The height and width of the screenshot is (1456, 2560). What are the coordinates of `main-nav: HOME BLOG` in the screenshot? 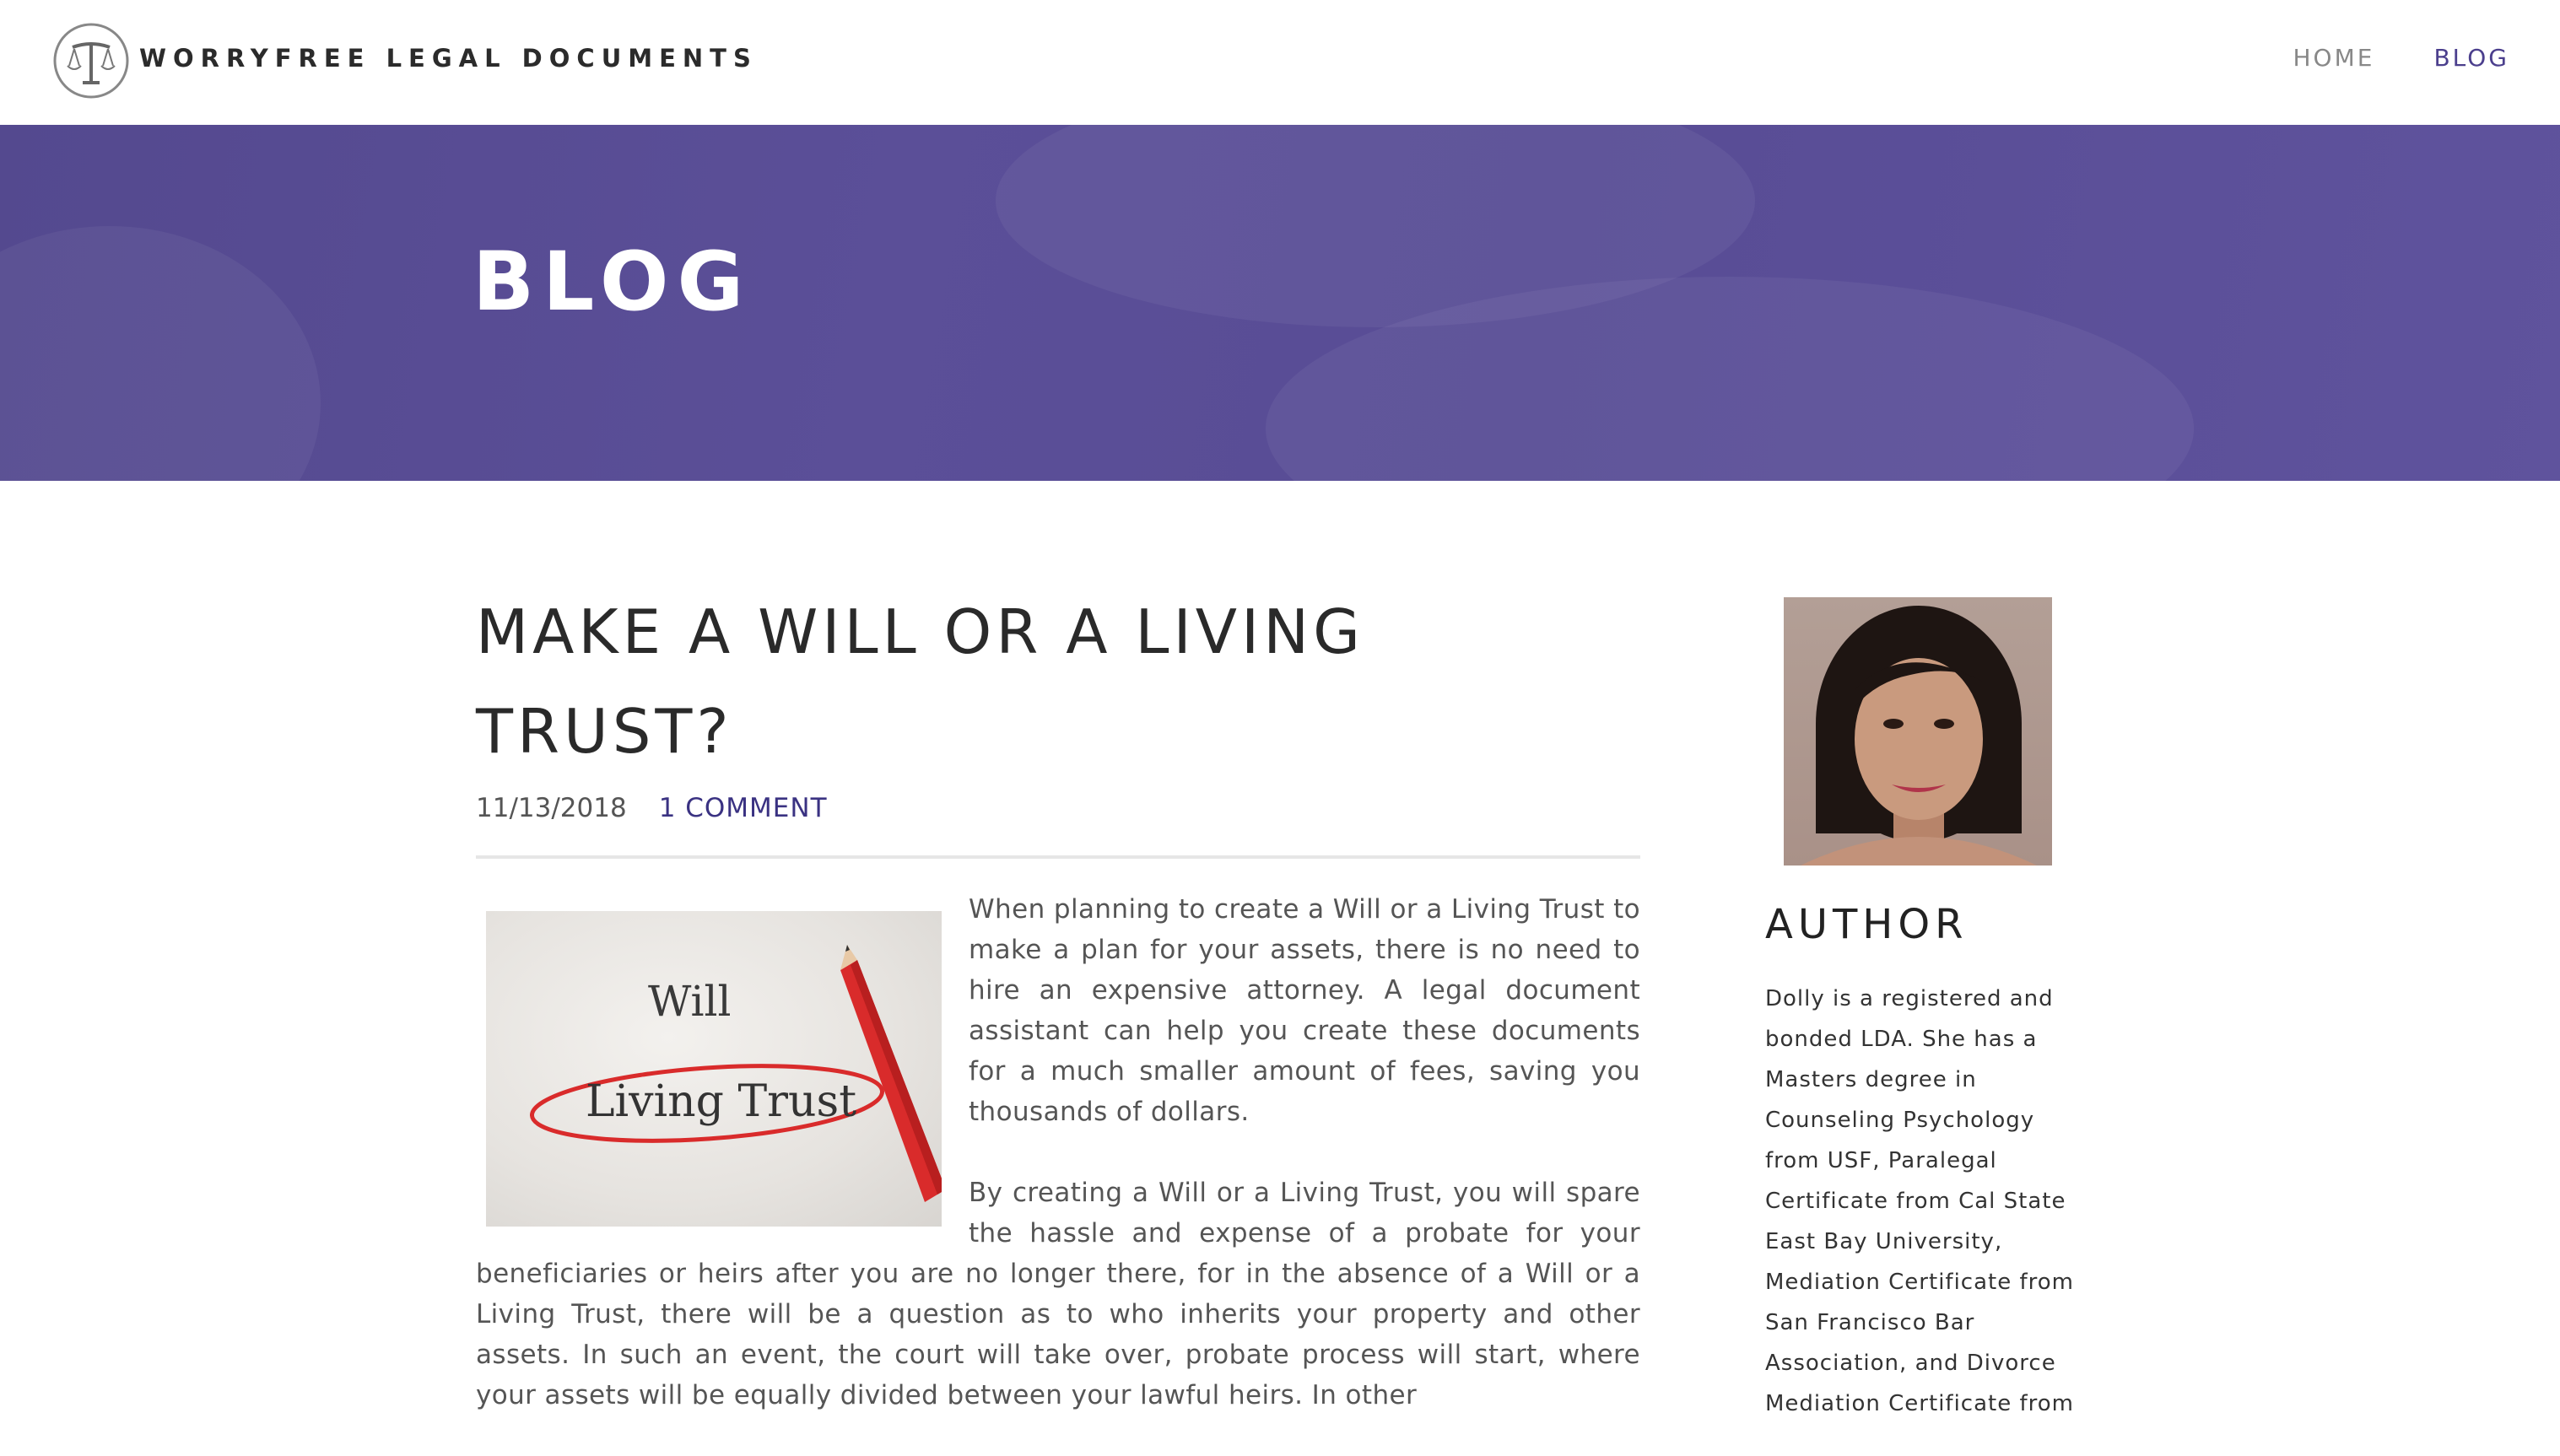 It's located at (2401, 58).